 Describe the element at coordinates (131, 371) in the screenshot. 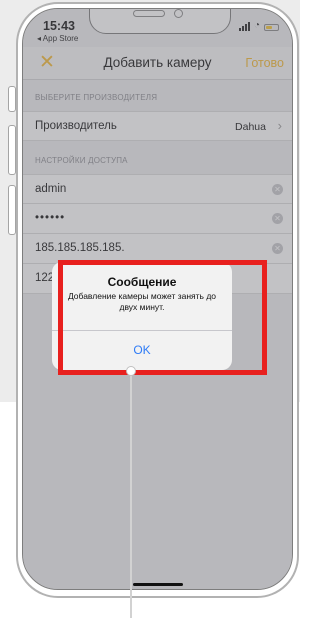

I see `callout-dot` at that location.